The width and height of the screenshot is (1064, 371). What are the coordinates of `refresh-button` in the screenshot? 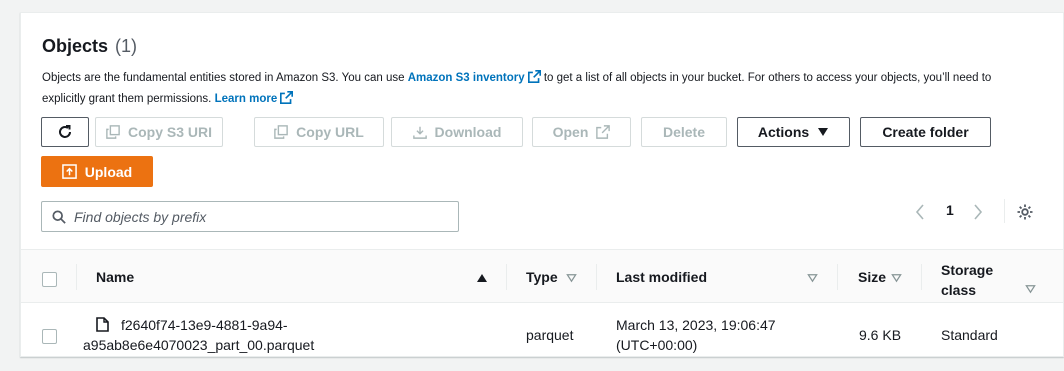 It's located at (65, 132).